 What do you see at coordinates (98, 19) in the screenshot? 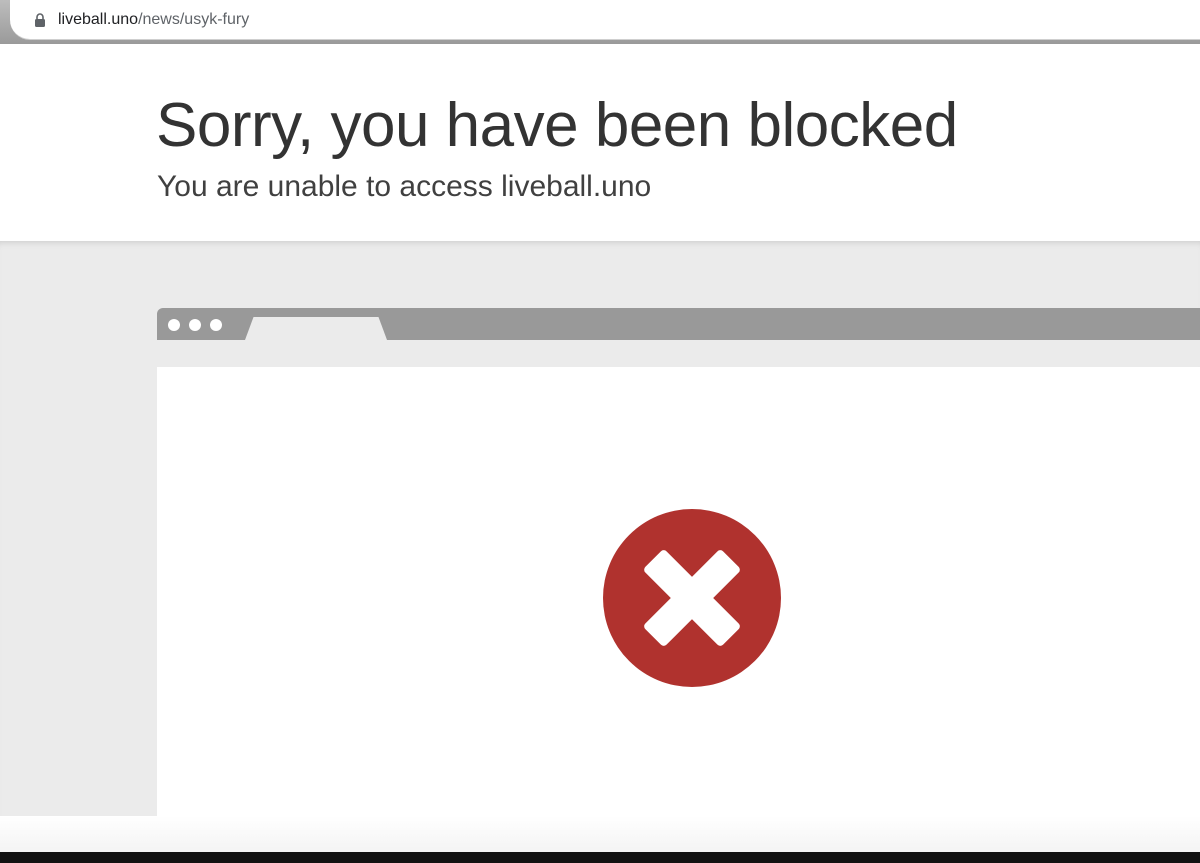
I see `url-domain: liveball.uno` at bounding box center [98, 19].